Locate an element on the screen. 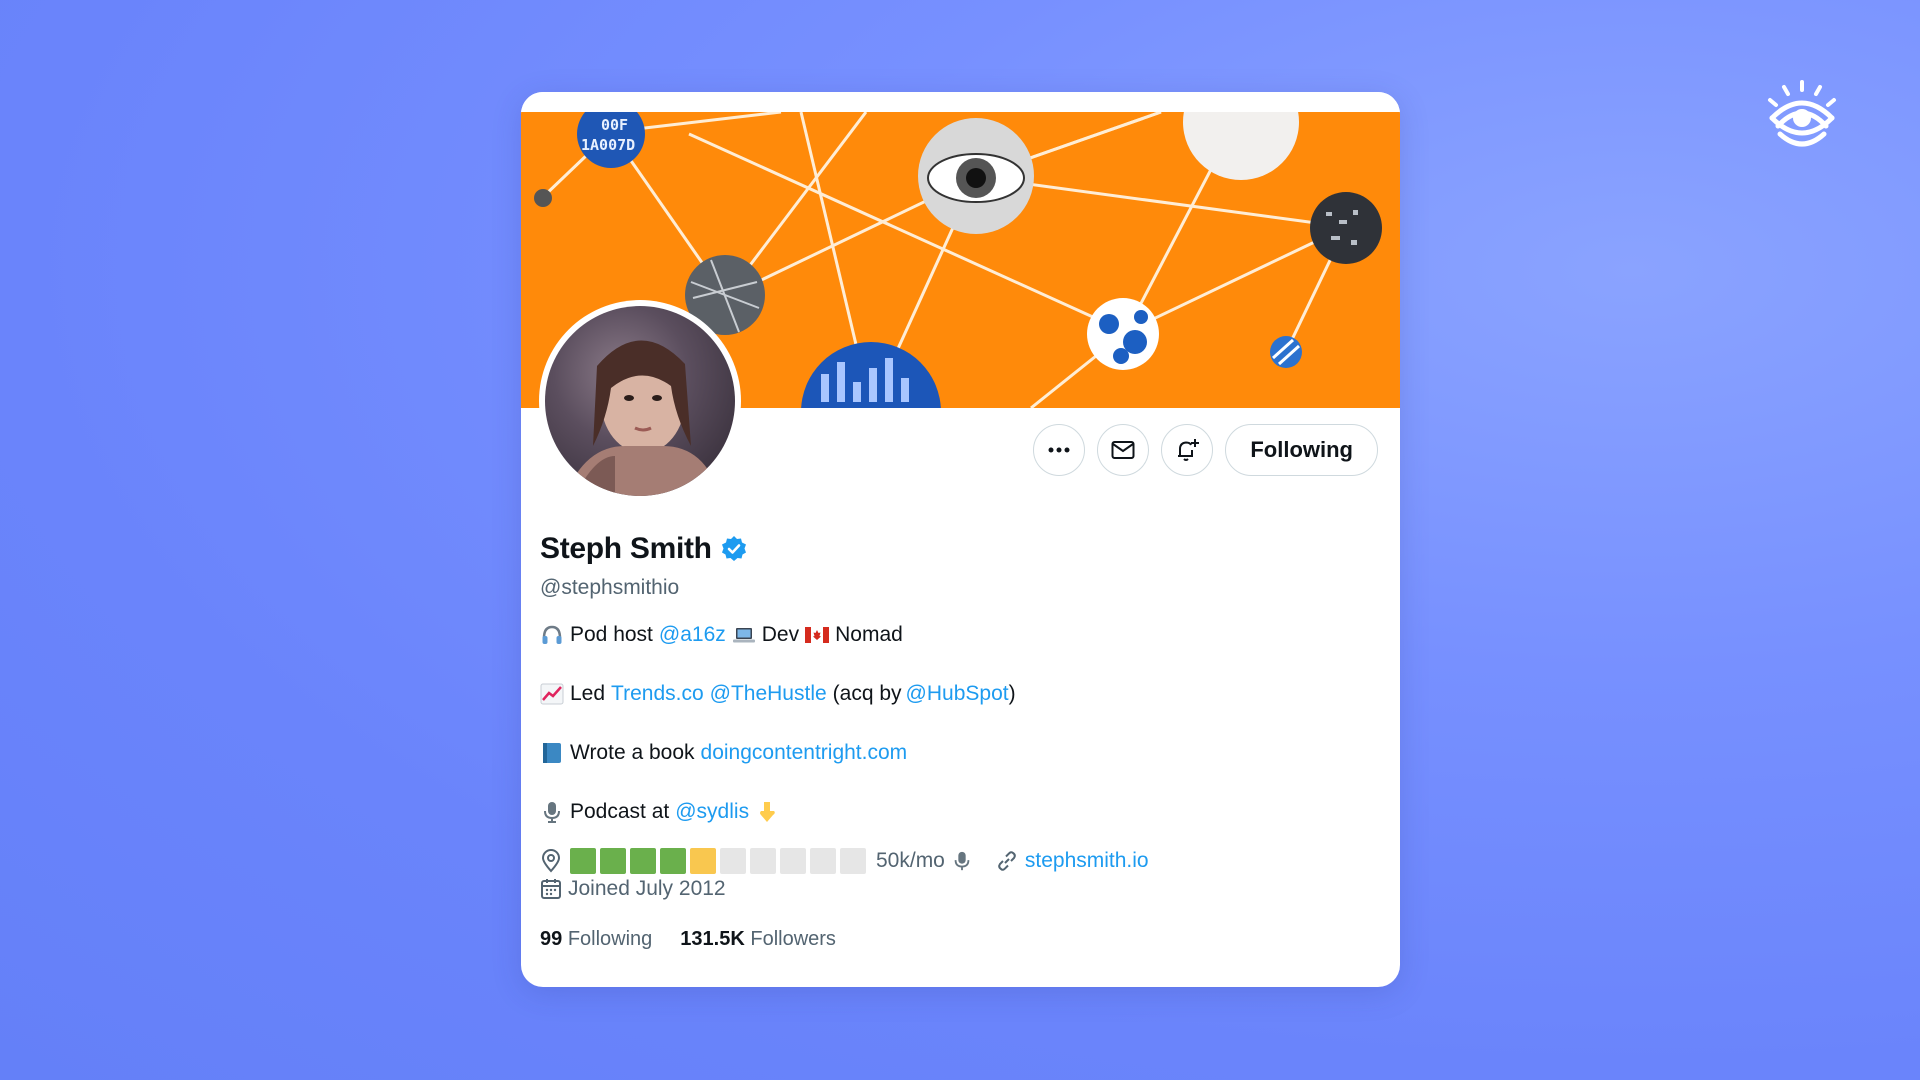 This screenshot has width=1920, height=1080. followers-stat: 131.5K Followers is located at coordinates (758, 939).